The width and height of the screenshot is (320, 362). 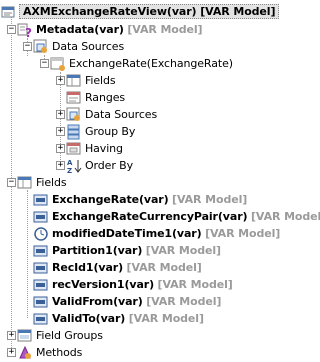 I want to click on ds-child-label: Ranges, so click(x=105, y=97).